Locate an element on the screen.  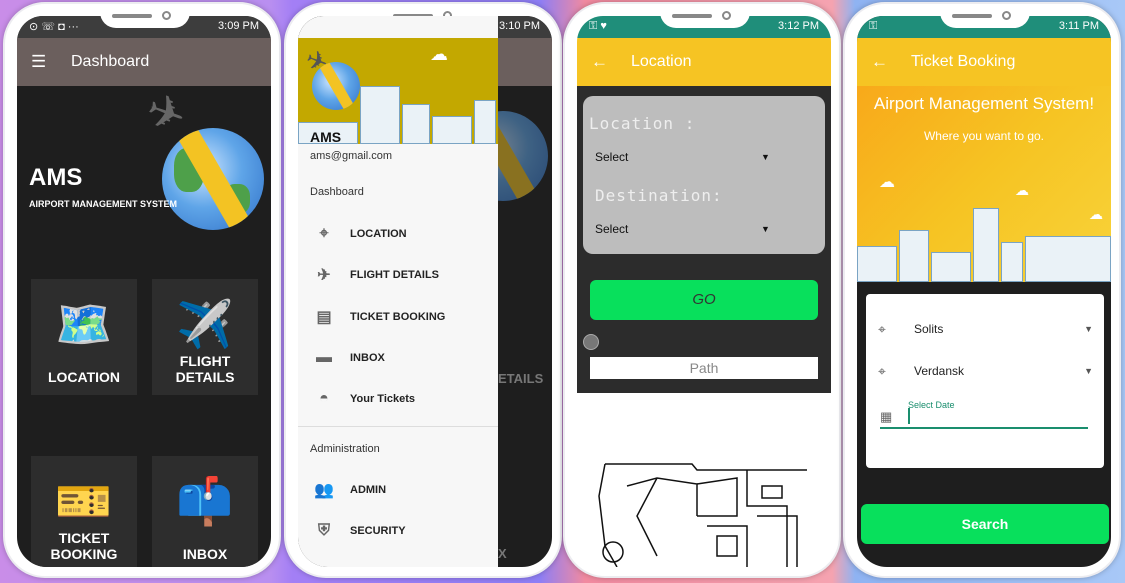
destination-label: Destination: is located at coordinates (659, 195).